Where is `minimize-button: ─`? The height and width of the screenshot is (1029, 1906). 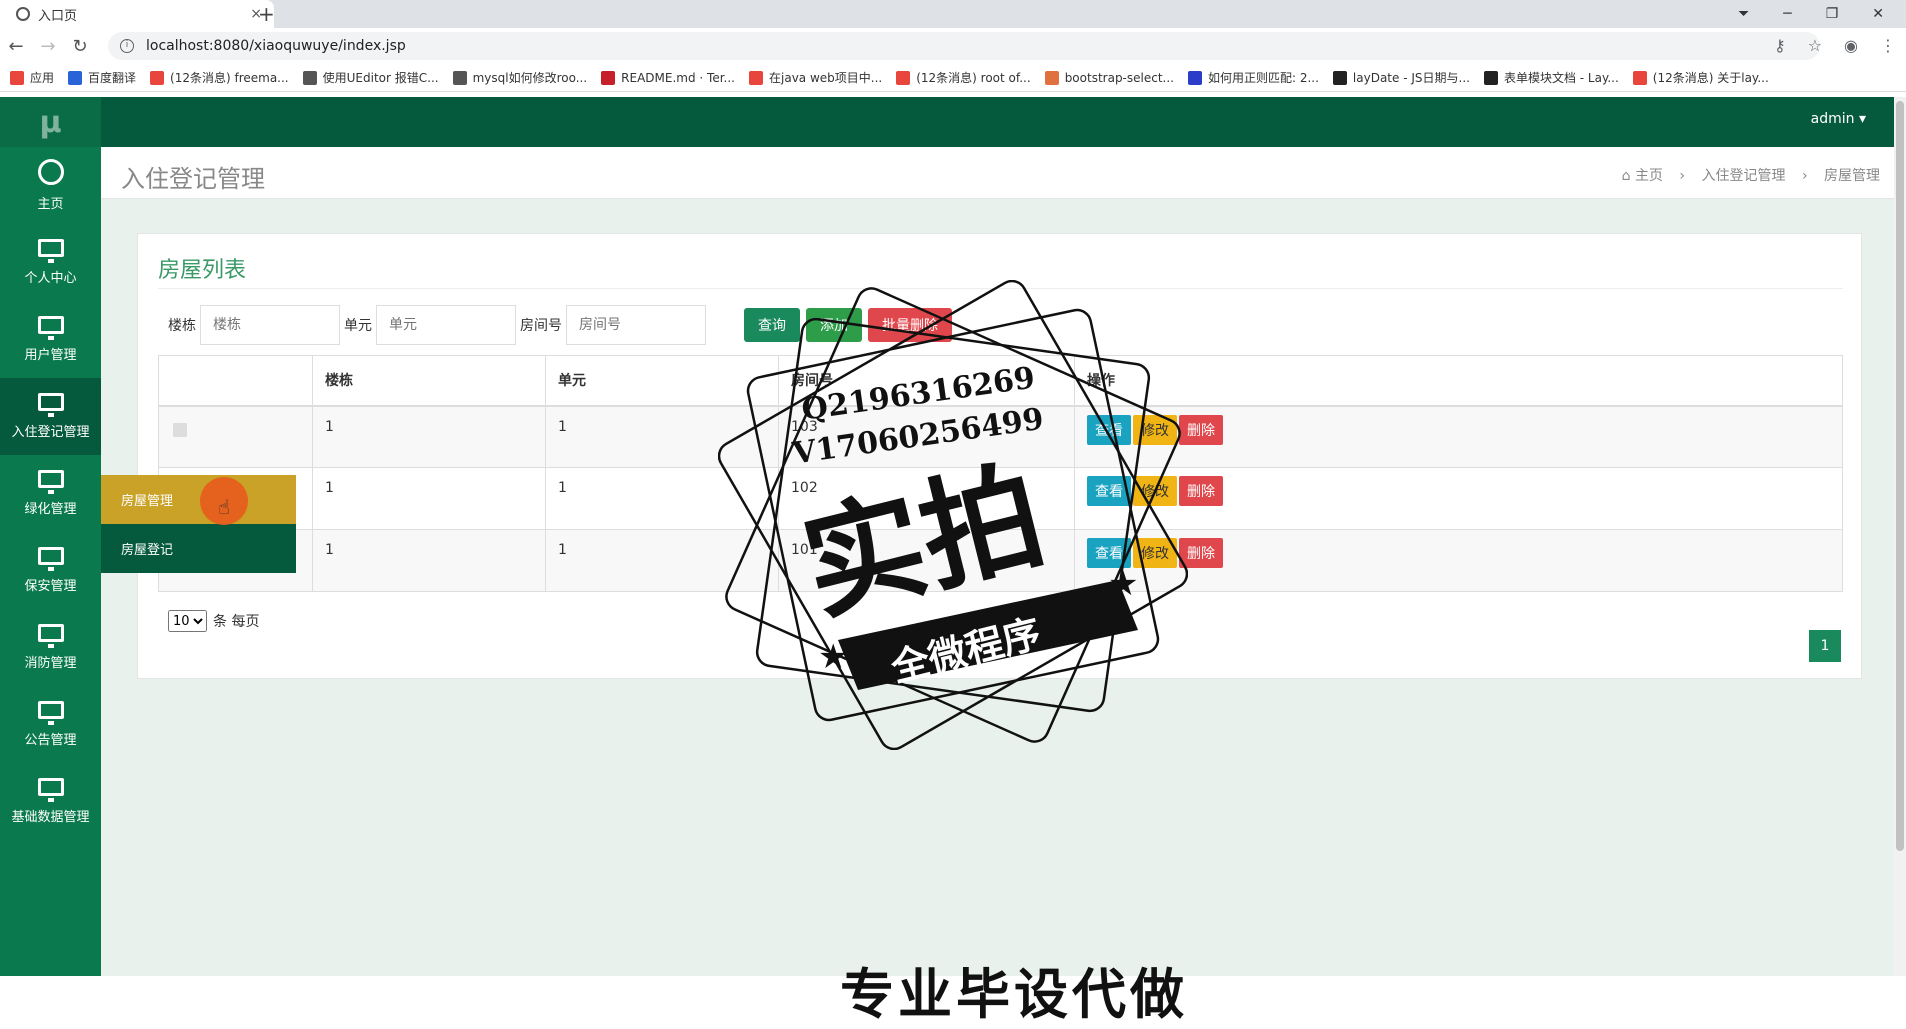 minimize-button: ─ is located at coordinates (1787, 14).